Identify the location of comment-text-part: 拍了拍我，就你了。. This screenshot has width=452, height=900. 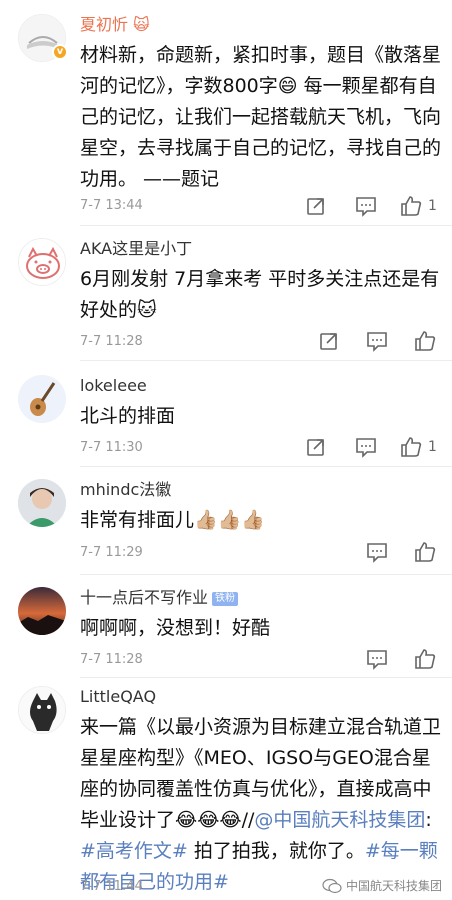
(276, 851).